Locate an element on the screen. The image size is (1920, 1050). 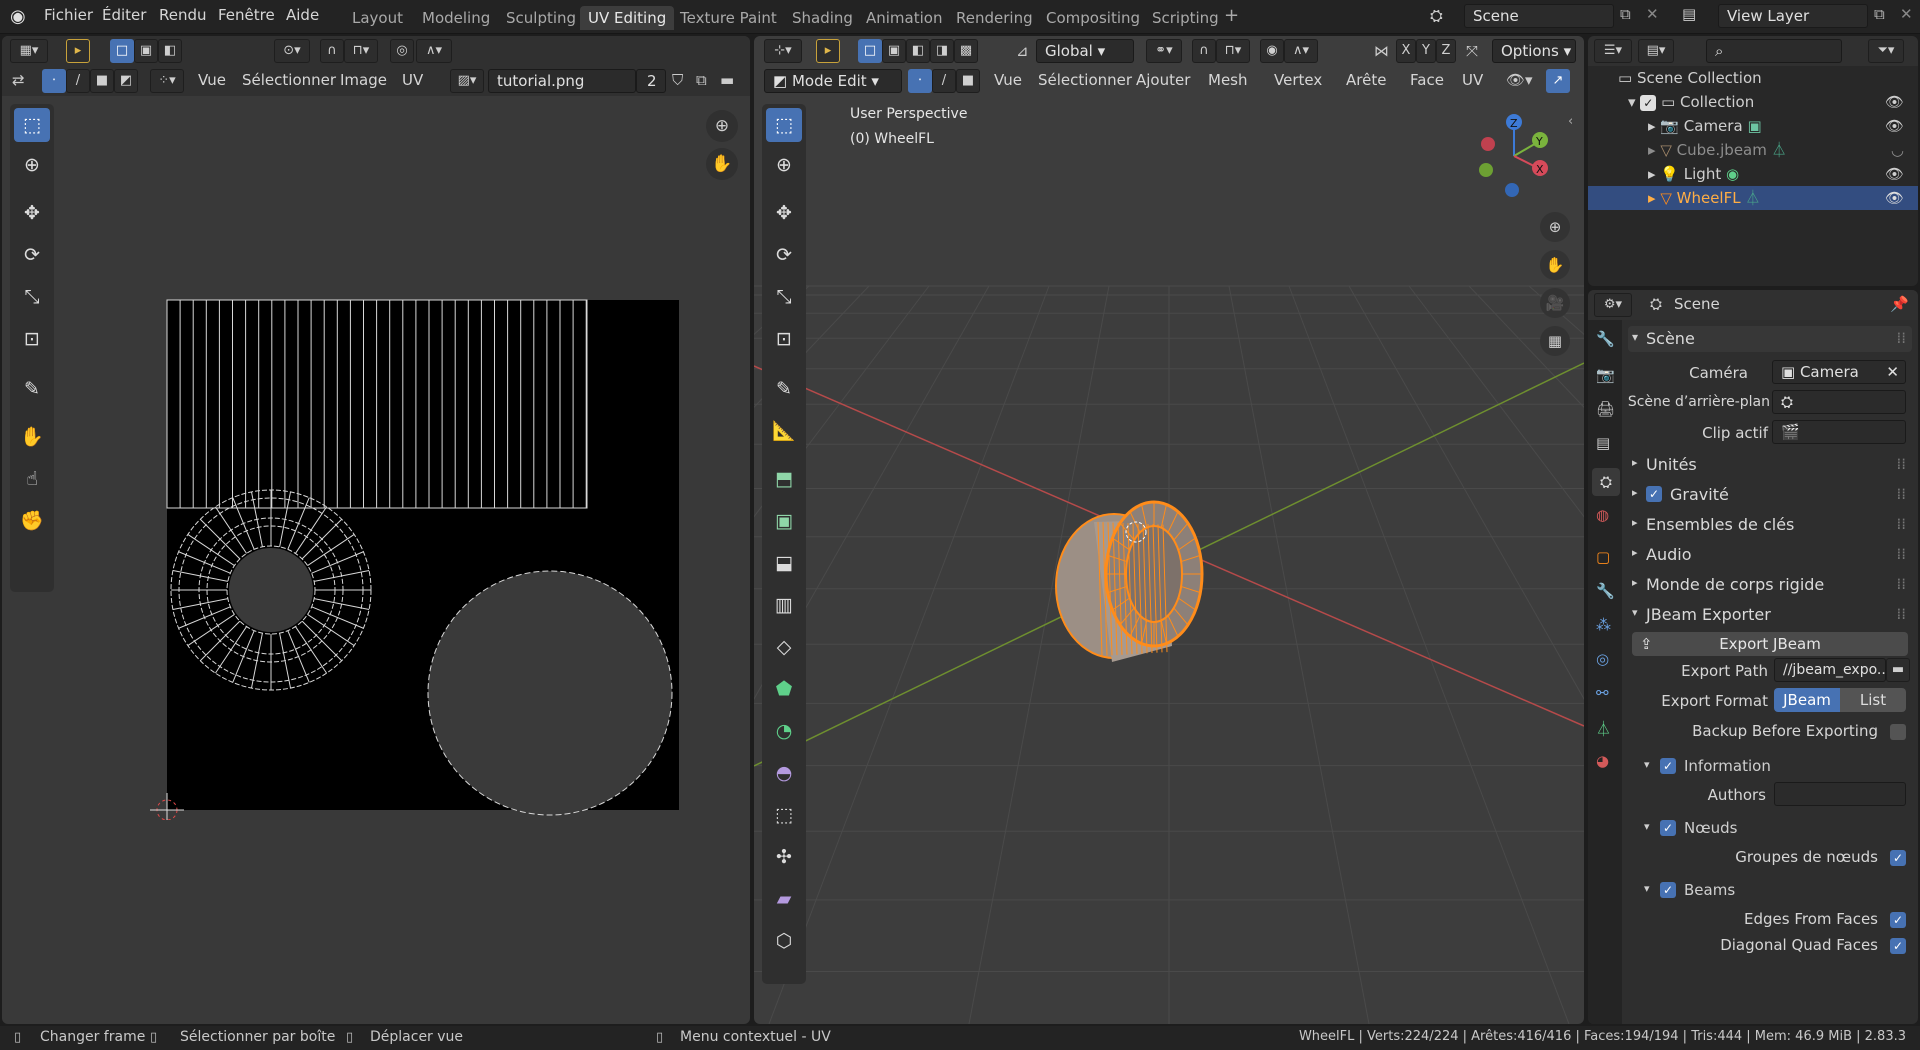
camera-field: ▣ Camera ✕ is located at coordinates (1839, 372).